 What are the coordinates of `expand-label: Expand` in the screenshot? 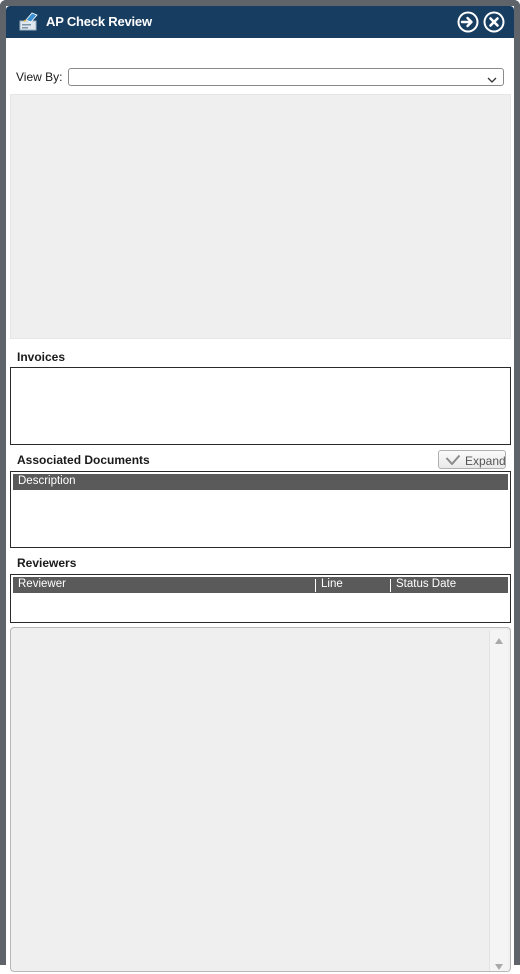 It's located at (485, 461).